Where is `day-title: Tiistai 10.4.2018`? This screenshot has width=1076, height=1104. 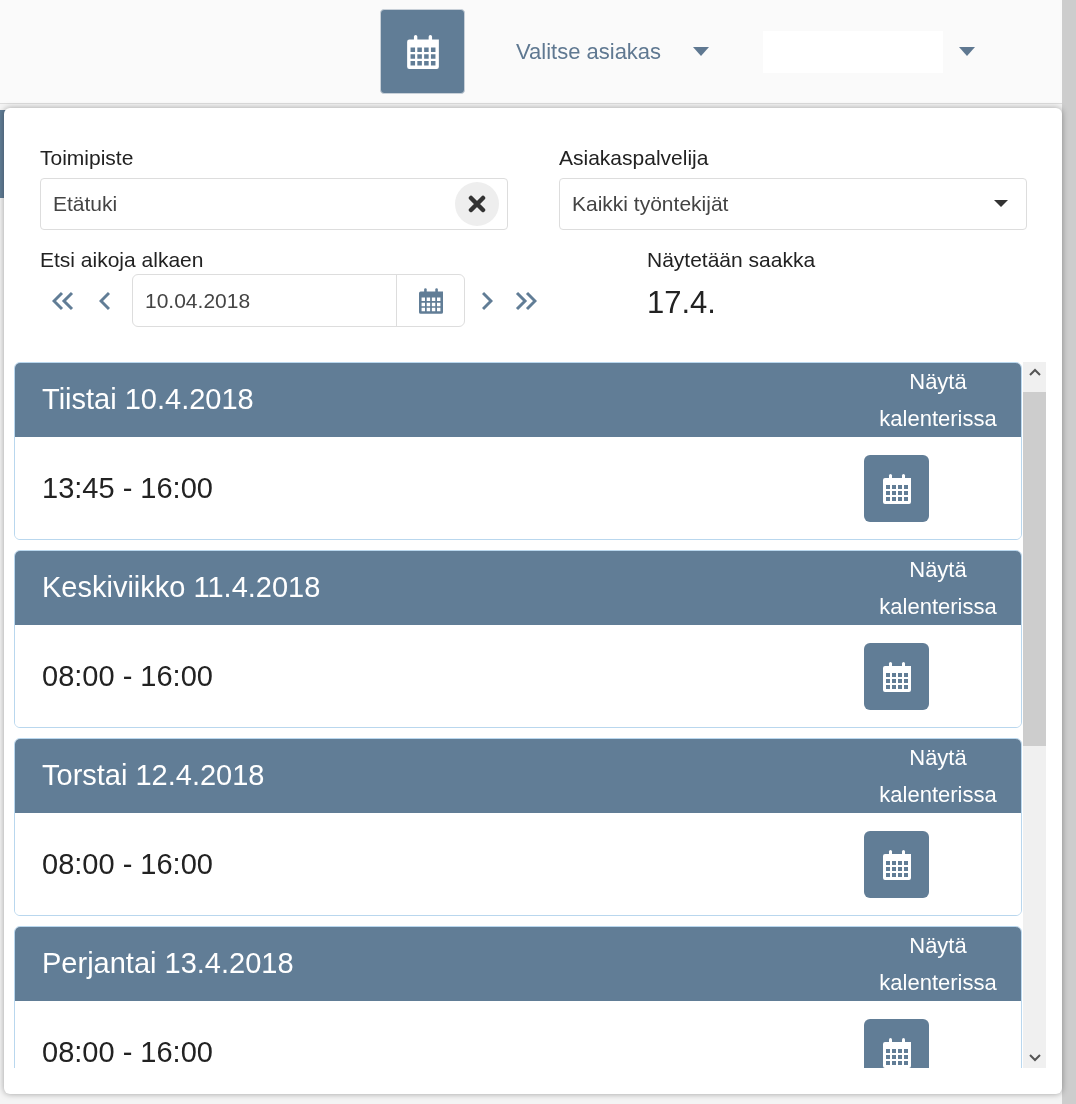
day-title: Tiistai 10.4.2018 is located at coordinates (148, 400).